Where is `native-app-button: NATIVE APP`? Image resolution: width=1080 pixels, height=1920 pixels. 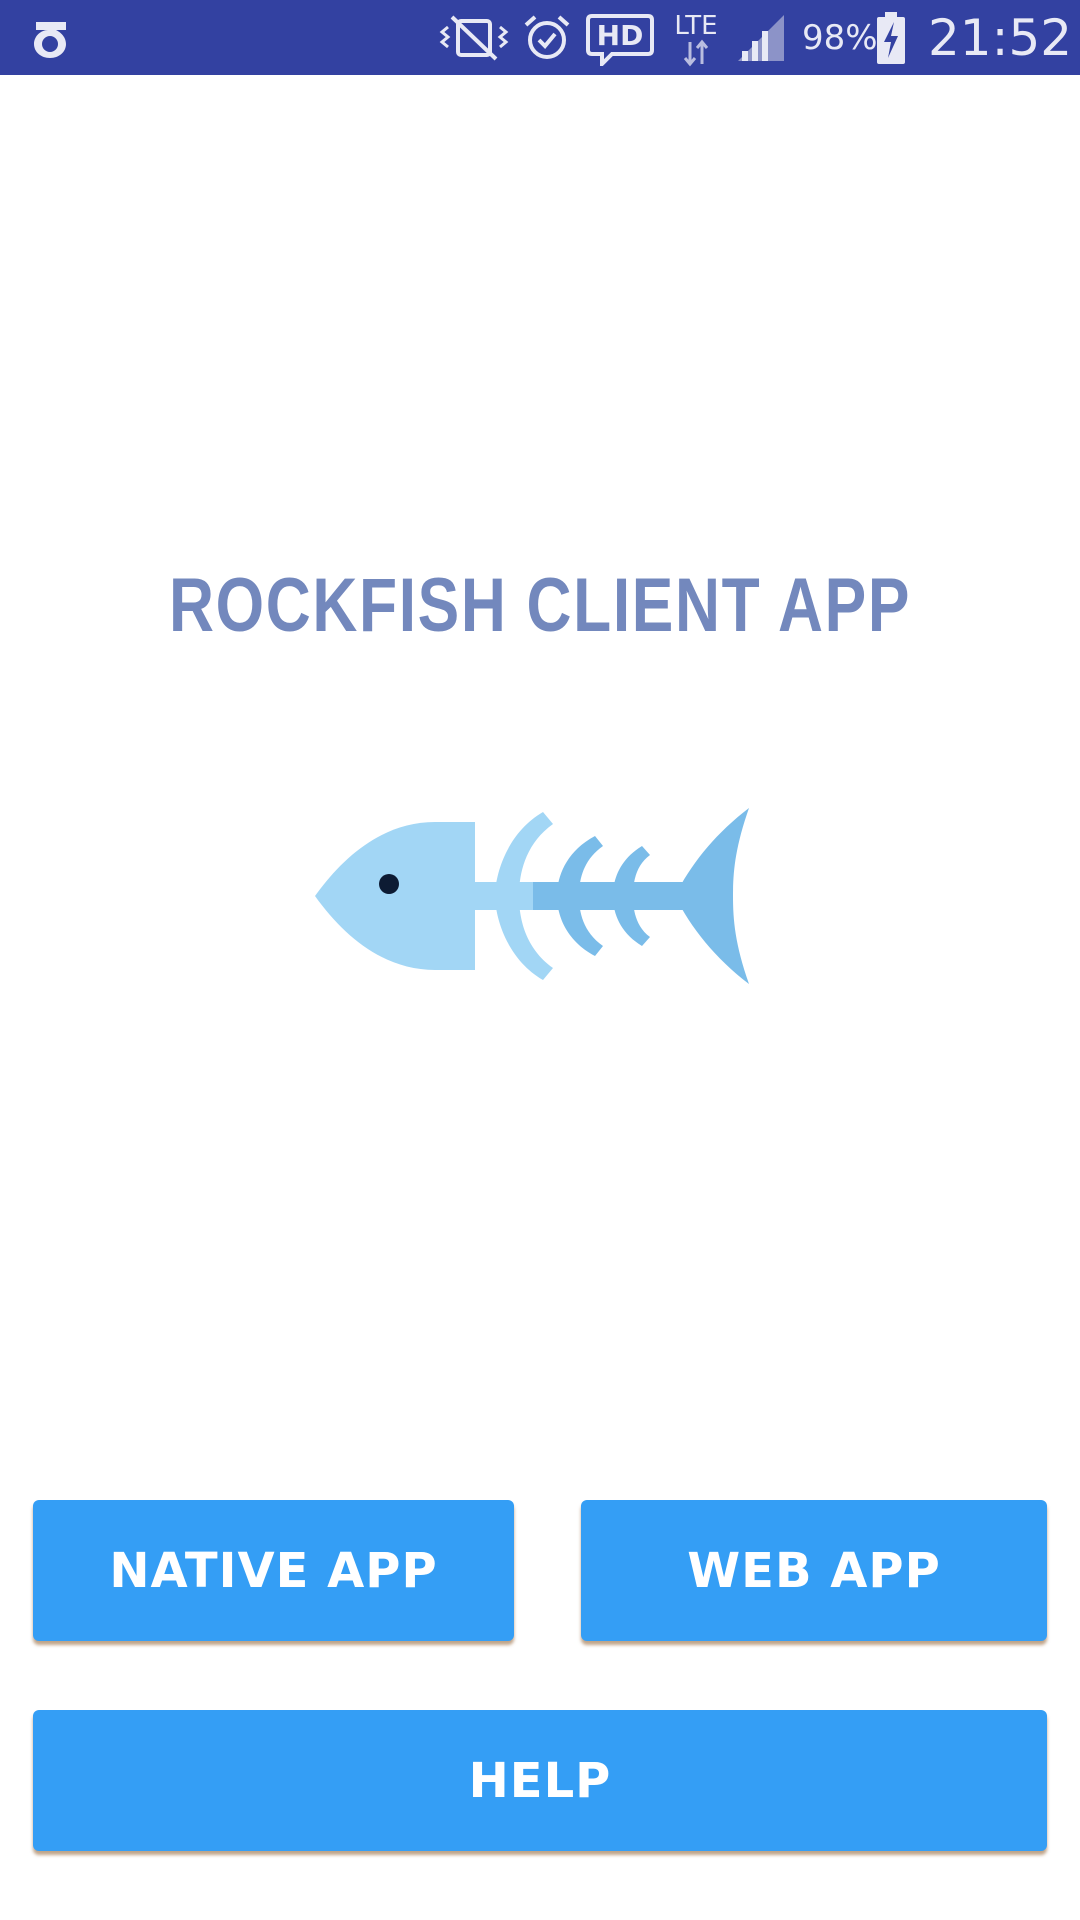
native-app-button: NATIVE APP is located at coordinates (273, 1570).